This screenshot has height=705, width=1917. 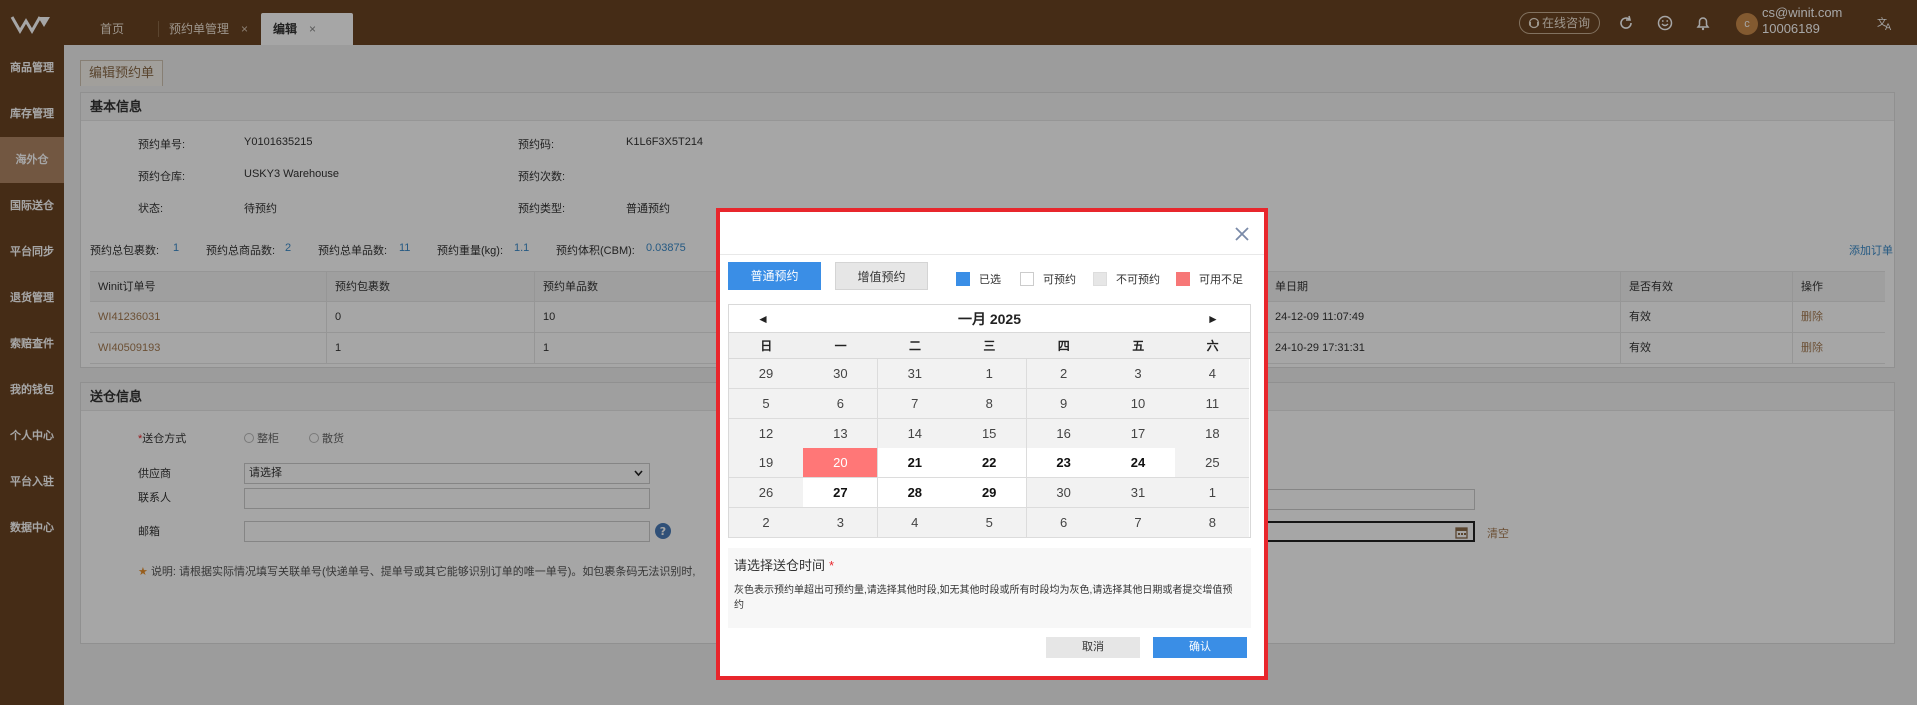 What do you see at coordinates (841, 433) in the screenshot?
I see `calendar-day: 13` at bounding box center [841, 433].